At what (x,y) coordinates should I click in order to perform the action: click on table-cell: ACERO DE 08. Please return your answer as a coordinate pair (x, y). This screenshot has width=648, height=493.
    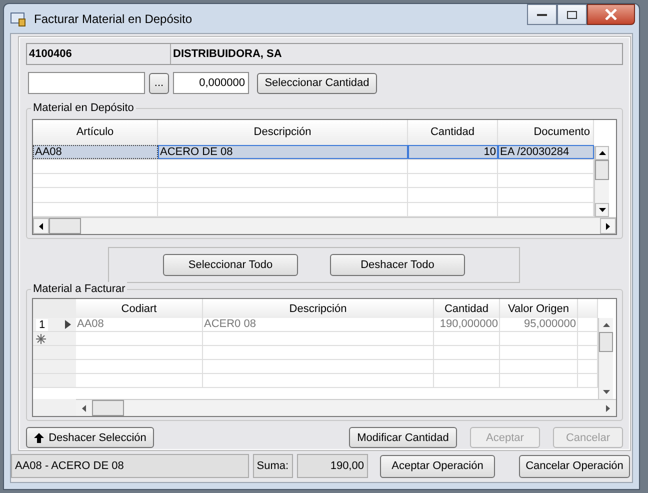
    Looking at the image, I should click on (283, 151).